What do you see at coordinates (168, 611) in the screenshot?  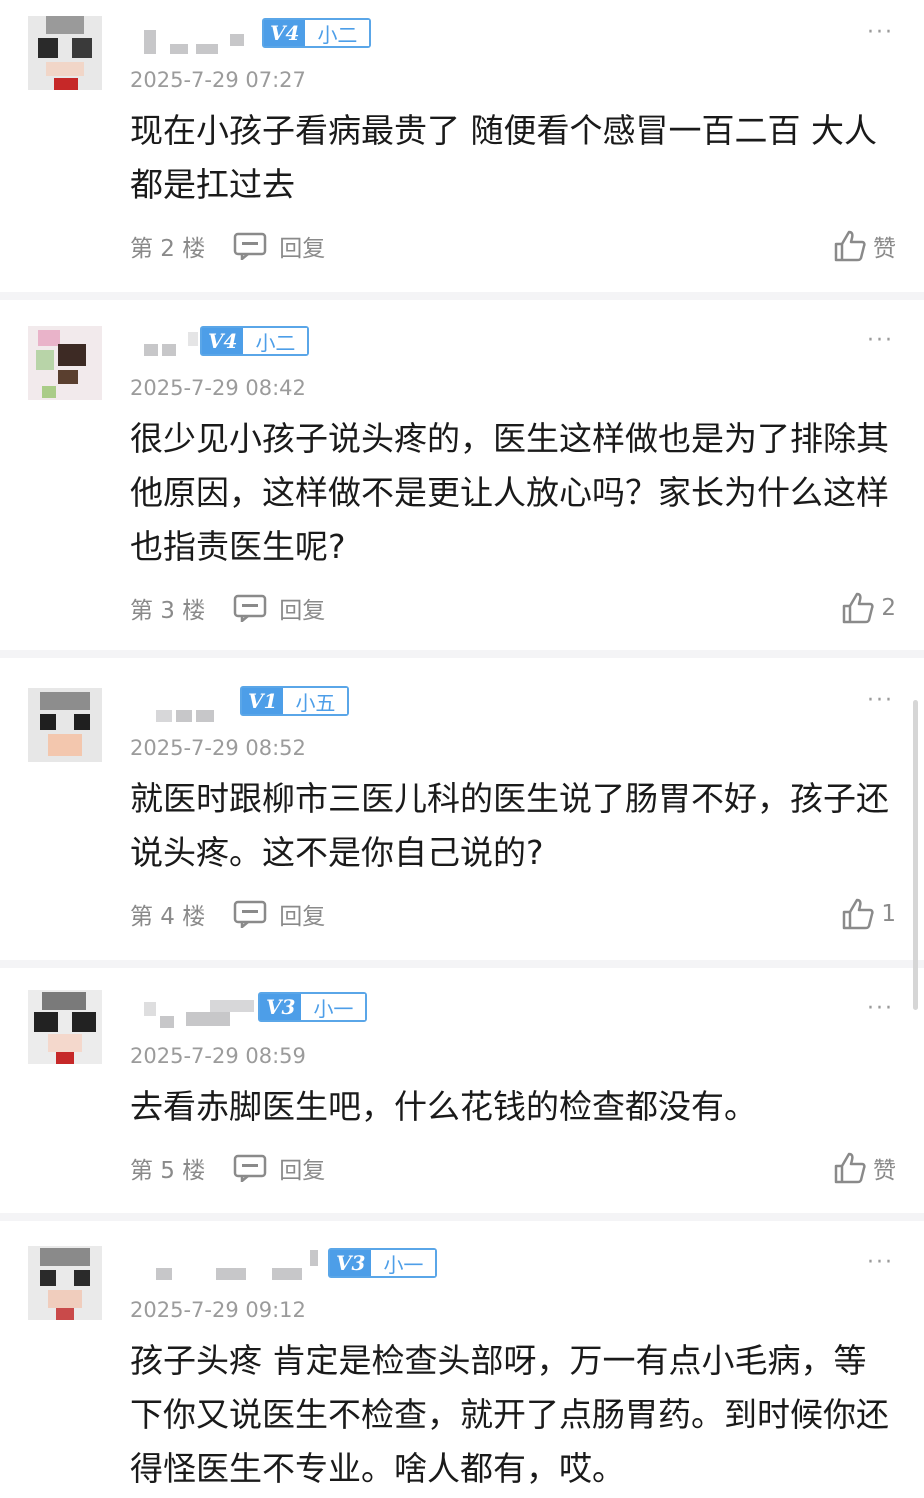 I see `floor-label: 第 3 楼` at bounding box center [168, 611].